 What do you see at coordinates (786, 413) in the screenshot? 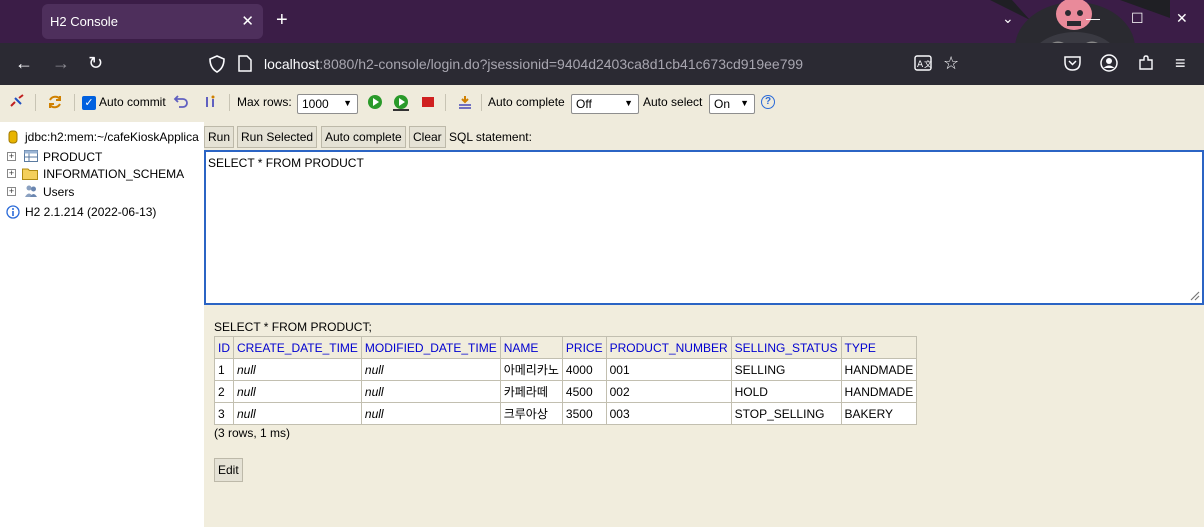
I see `table-cell: STOP_SELLING` at bounding box center [786, 413].